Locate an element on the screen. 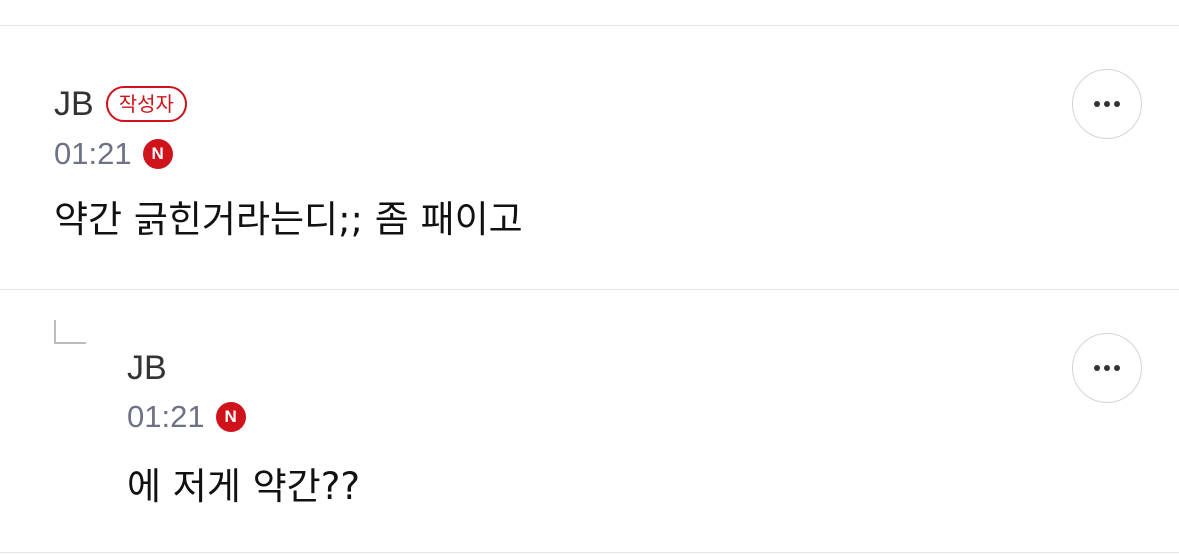 This screenshot has width=1179, height=558. comment-text: 약간 긁힌거라는디;; 좀 패이고 is located at coordinates (288, 219).